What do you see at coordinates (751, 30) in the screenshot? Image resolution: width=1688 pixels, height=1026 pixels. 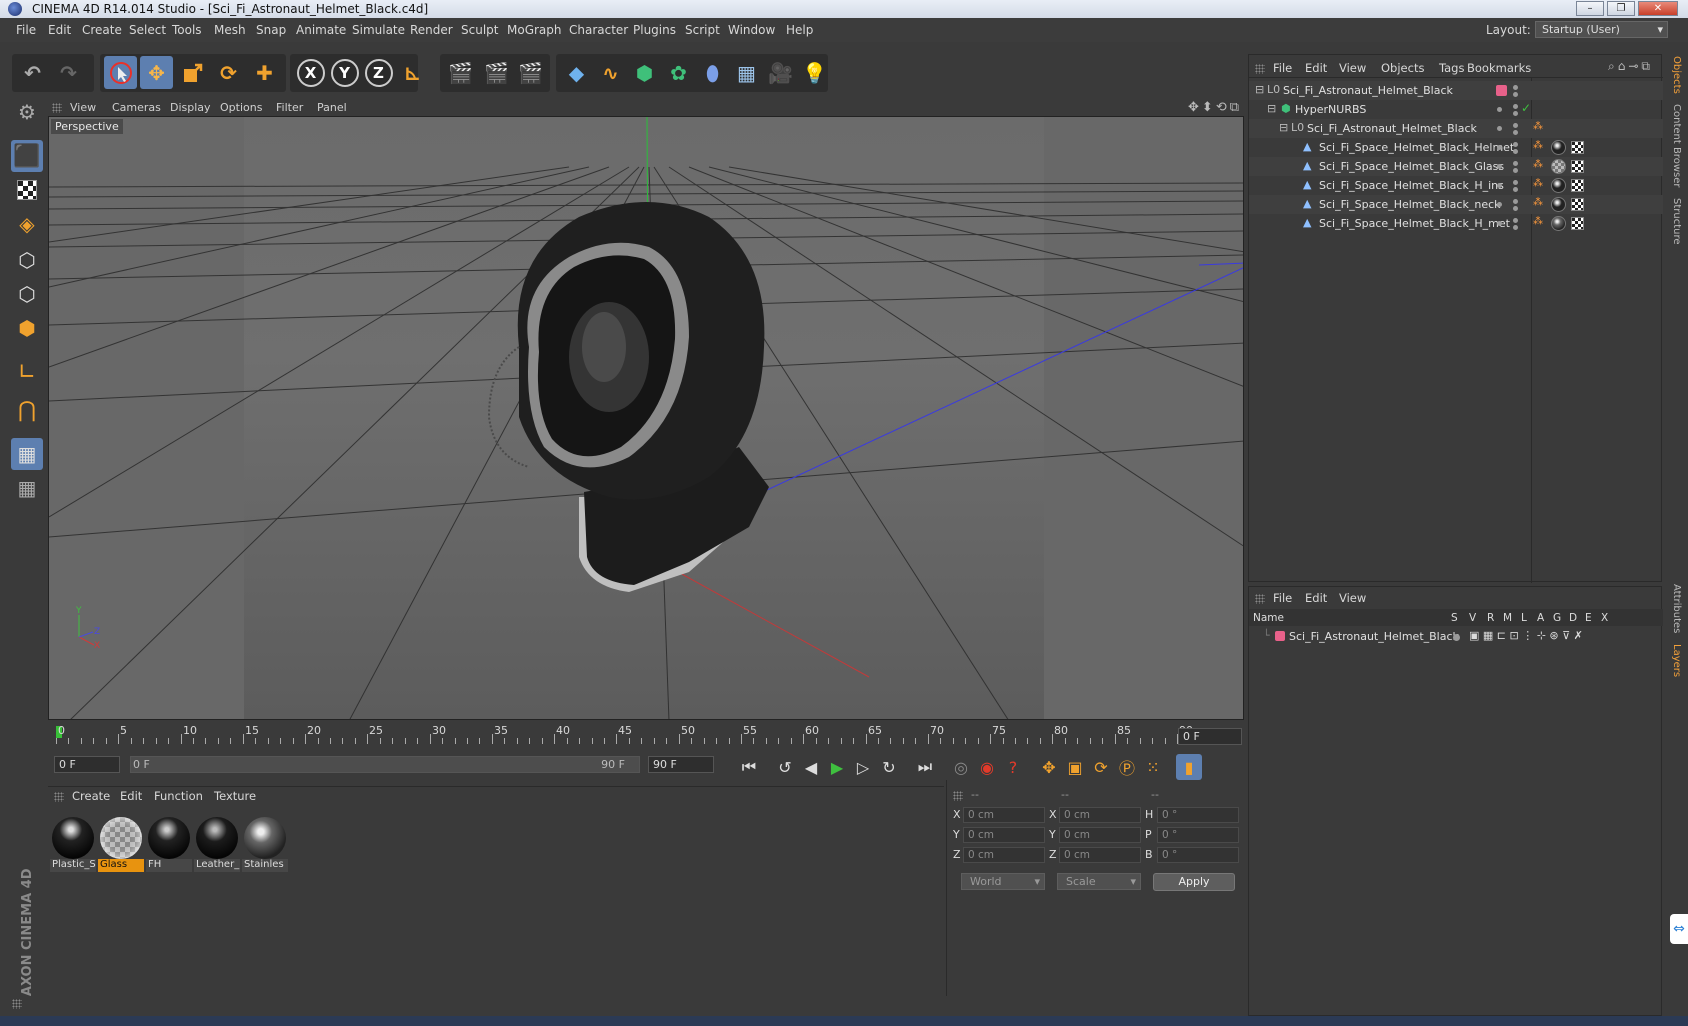 I see `menu-window: Window` at bounding box center [751, 30].